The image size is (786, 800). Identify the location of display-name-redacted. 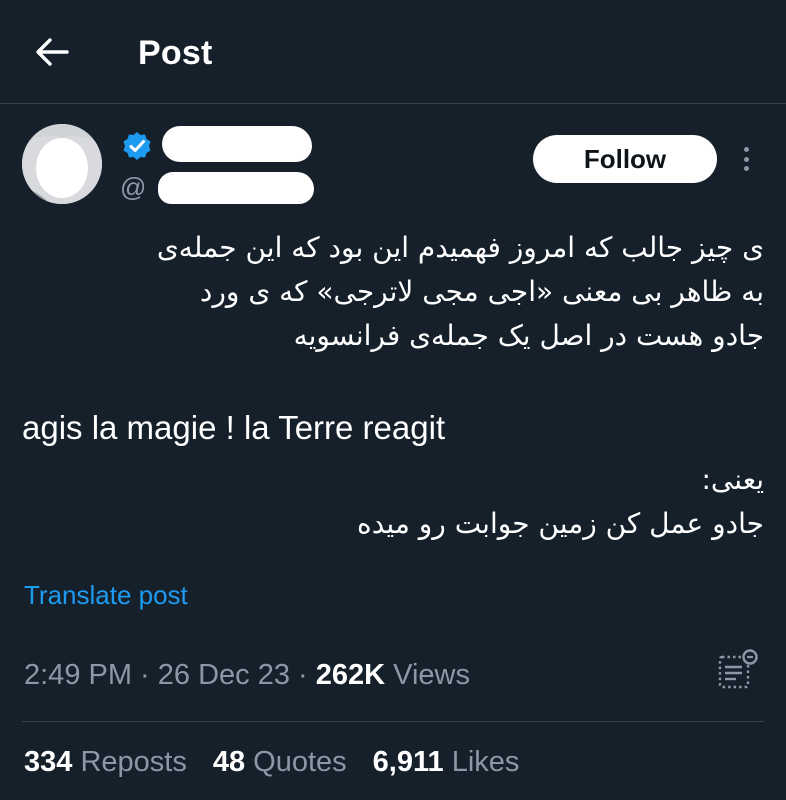
(237, 144).